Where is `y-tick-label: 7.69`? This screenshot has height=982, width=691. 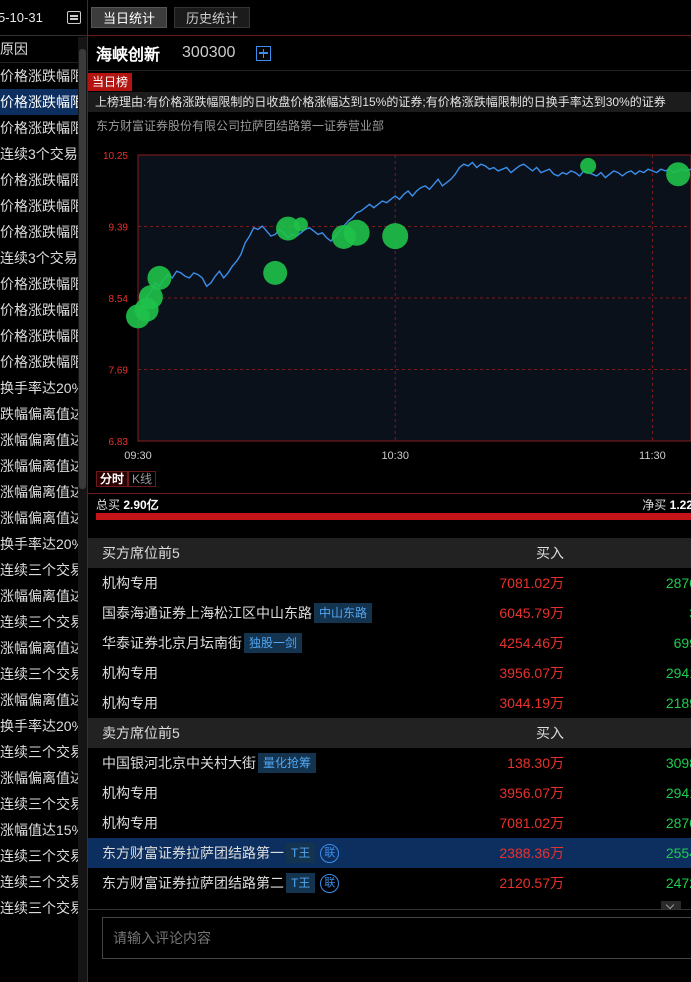
y-tick-label: 7.69 is located at coordinates (119, 371).